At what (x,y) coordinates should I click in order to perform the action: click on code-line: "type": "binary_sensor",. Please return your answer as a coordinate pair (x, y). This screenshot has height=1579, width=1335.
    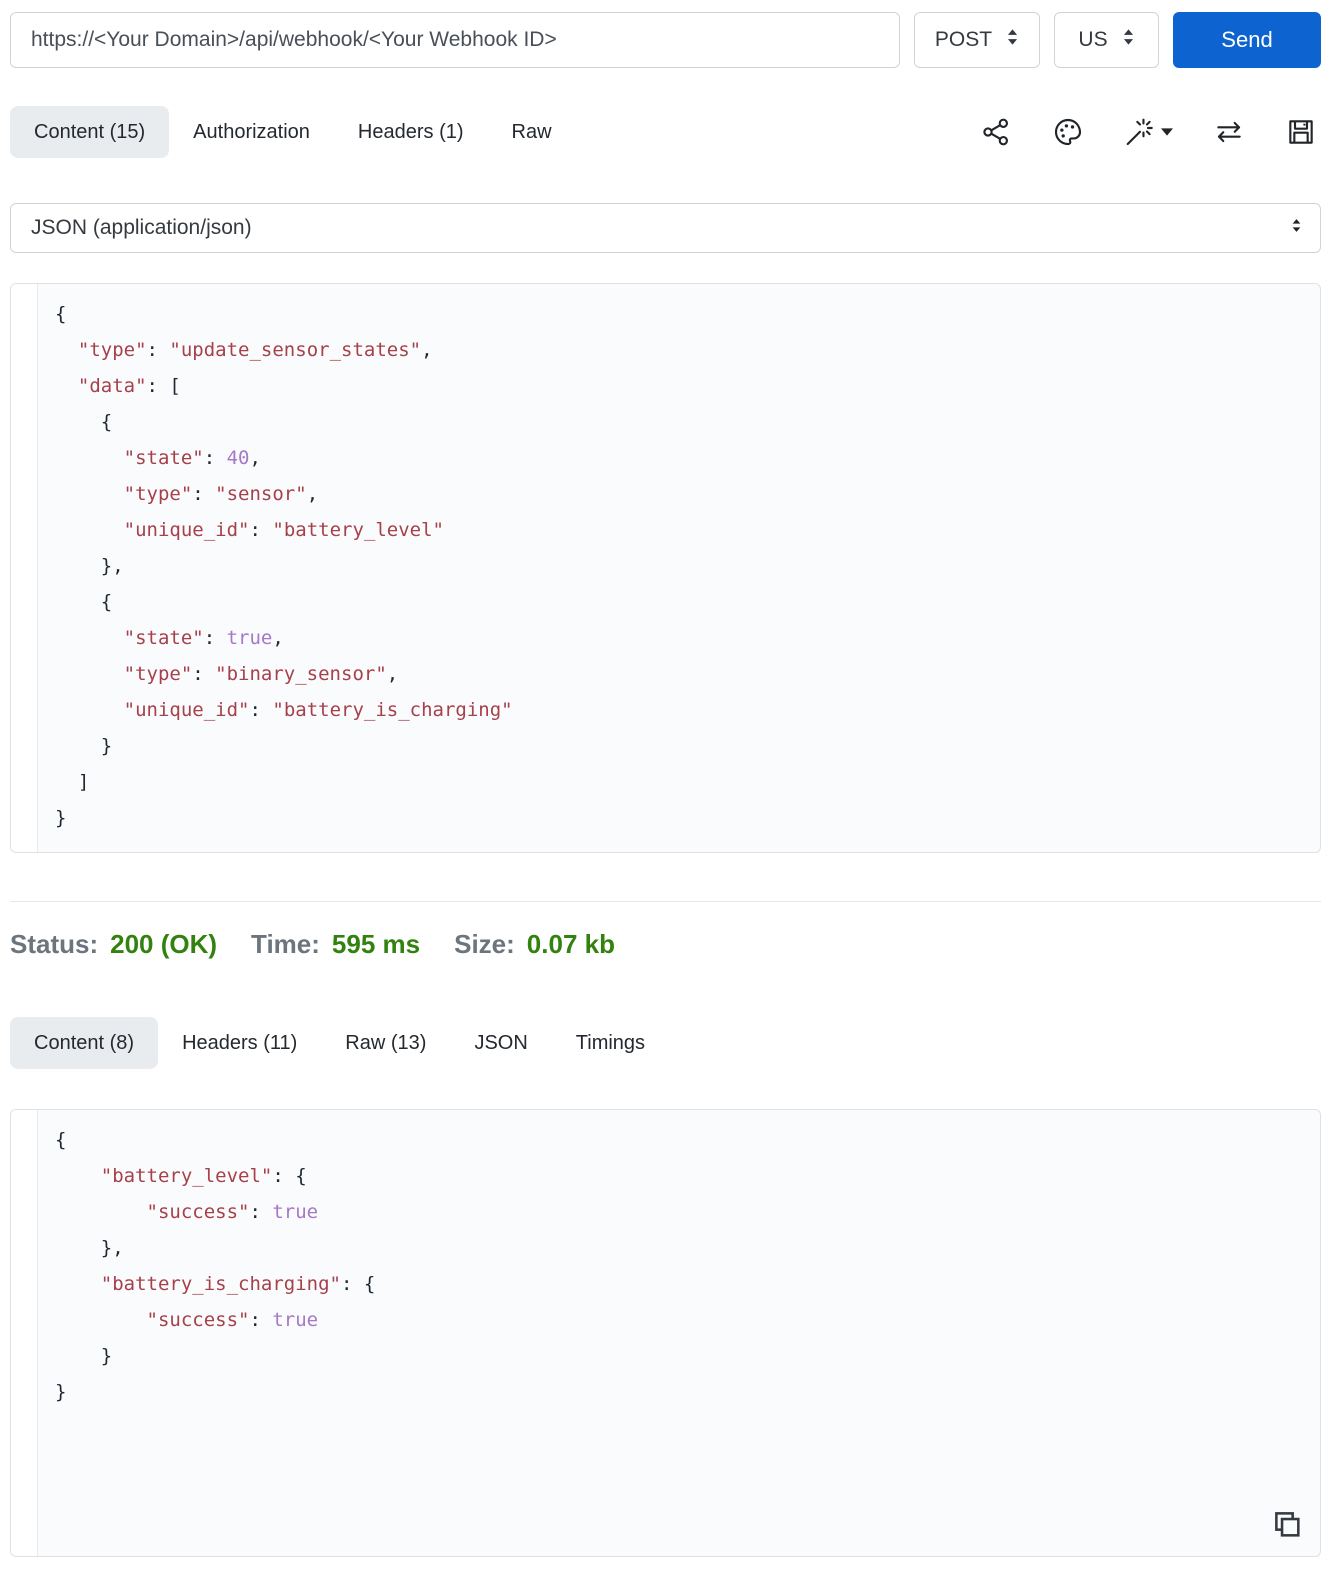
    Looking at the image, I should click on (261, 674).